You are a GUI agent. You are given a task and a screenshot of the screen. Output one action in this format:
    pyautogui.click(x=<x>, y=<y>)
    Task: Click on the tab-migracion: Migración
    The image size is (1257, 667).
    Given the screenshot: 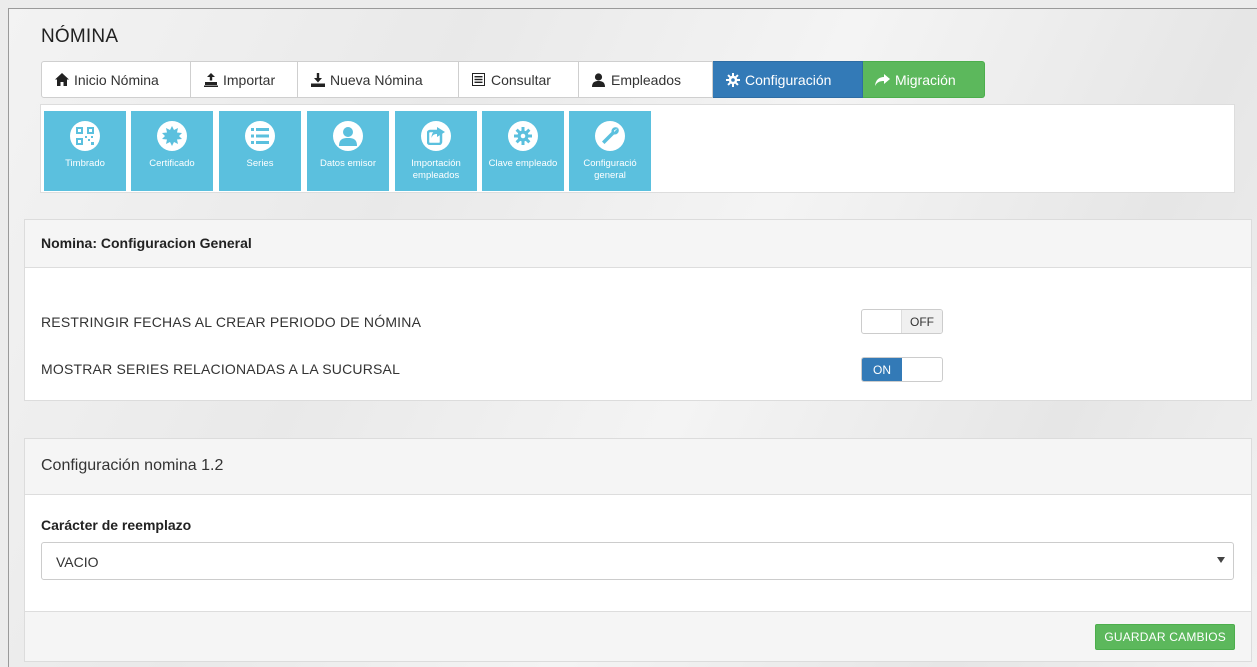 What is the action you would take?
    pyautogui.click(x=924, y=79)
    